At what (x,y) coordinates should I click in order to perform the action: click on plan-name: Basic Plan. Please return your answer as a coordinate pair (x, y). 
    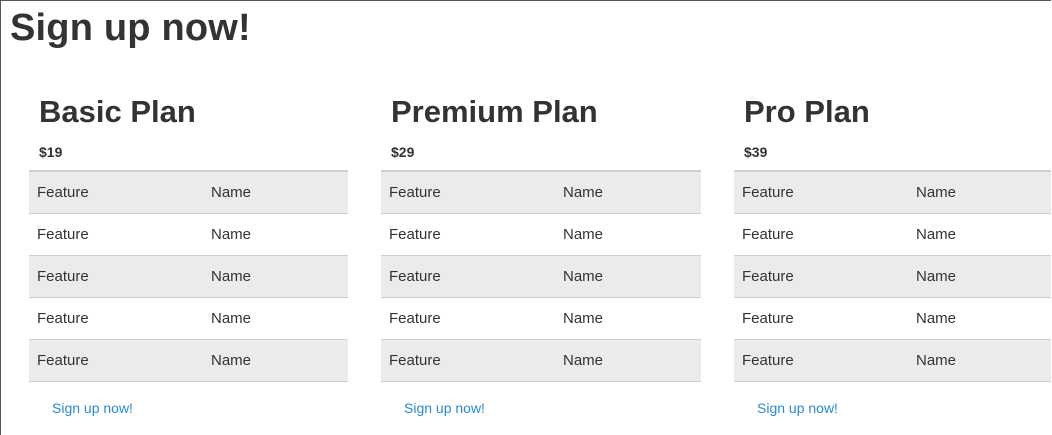
    Looking at the image, I should click on (117, 111).